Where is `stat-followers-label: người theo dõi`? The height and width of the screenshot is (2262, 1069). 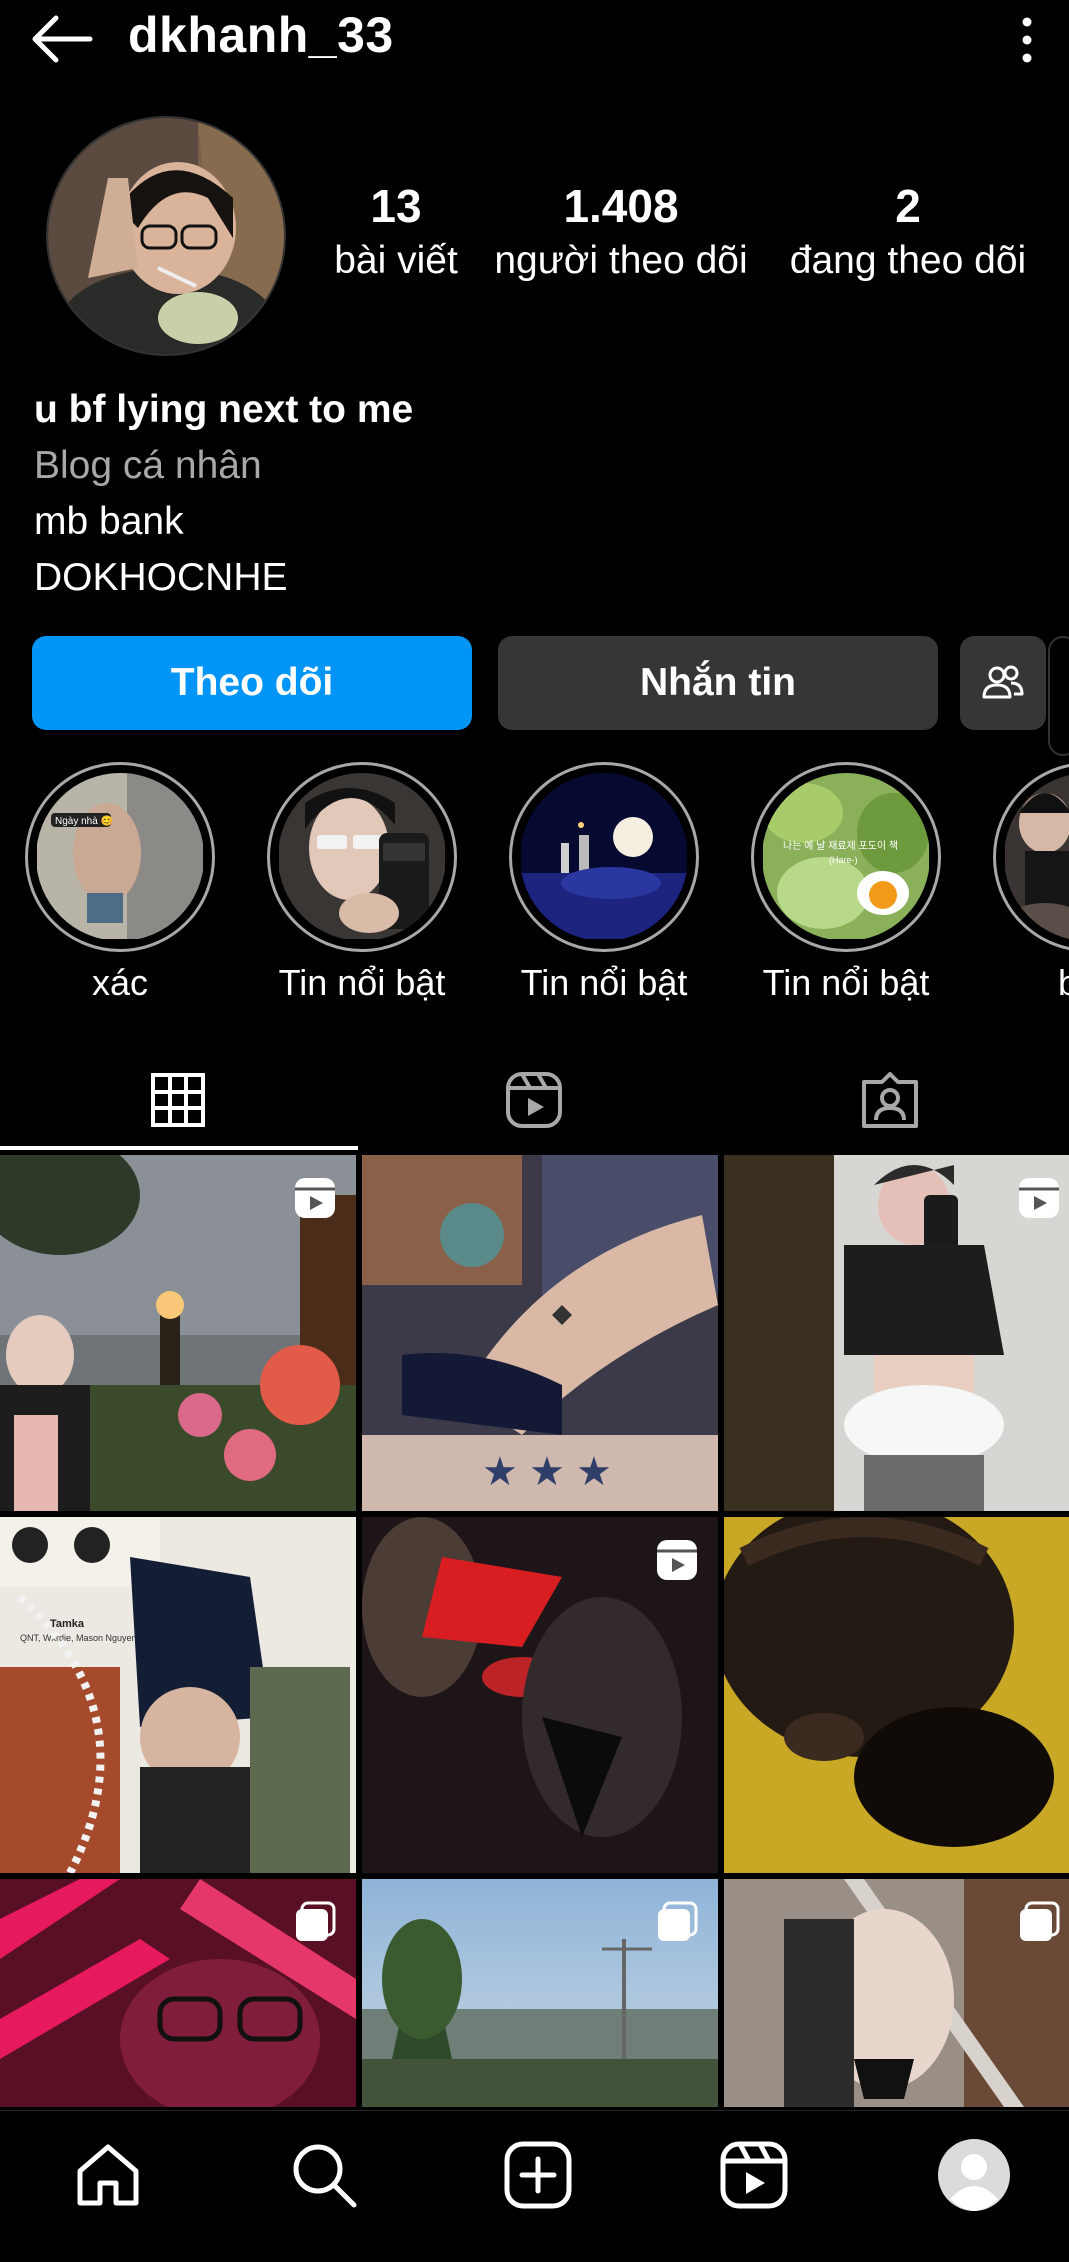
stat-followers-label: người theo dõi is located at coordinates (621, 260).